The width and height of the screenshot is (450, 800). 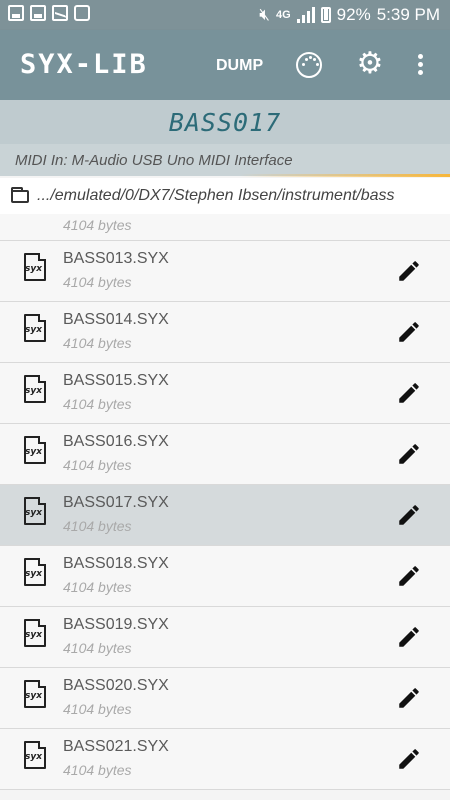 What do you see at coordinates (16, 13) in the screenshot?
I see `image-notification-icon` at bounding box center [16, 13].